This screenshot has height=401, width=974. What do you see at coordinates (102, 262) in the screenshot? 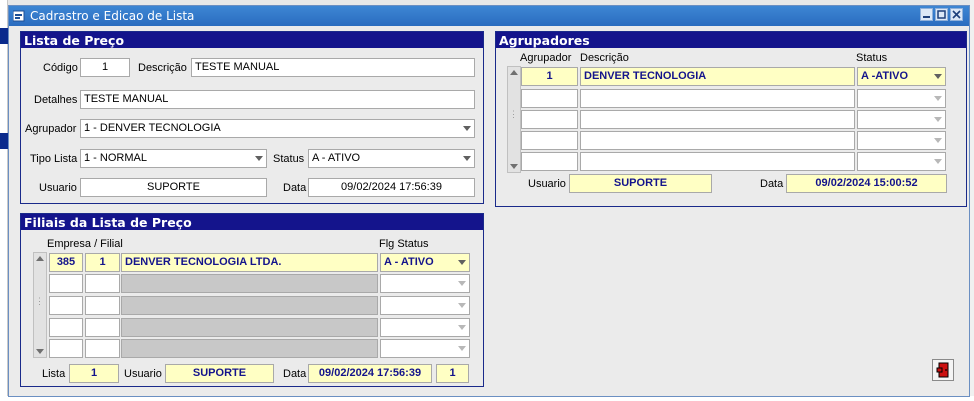
I see `filial-cell: 1` at bounding box center [102, 262].